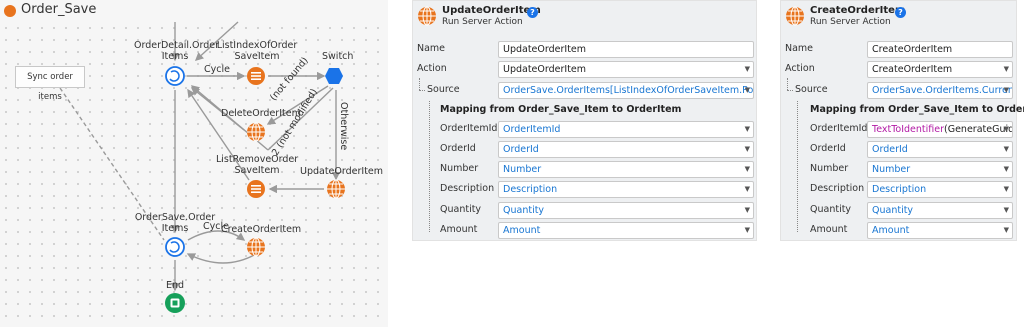 This screenshot has height=327, width=1024. I want to click on action-select: CreateOrderItem ▼, so click(940, 69).